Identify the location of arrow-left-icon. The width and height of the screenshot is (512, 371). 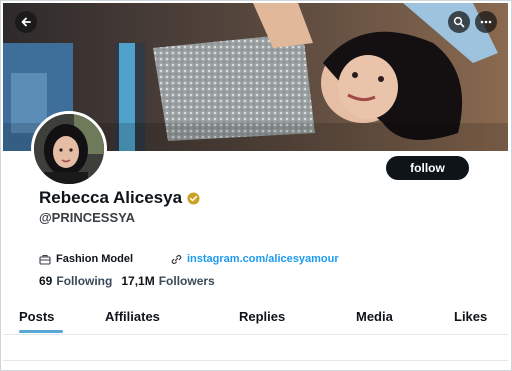
(26, 22).